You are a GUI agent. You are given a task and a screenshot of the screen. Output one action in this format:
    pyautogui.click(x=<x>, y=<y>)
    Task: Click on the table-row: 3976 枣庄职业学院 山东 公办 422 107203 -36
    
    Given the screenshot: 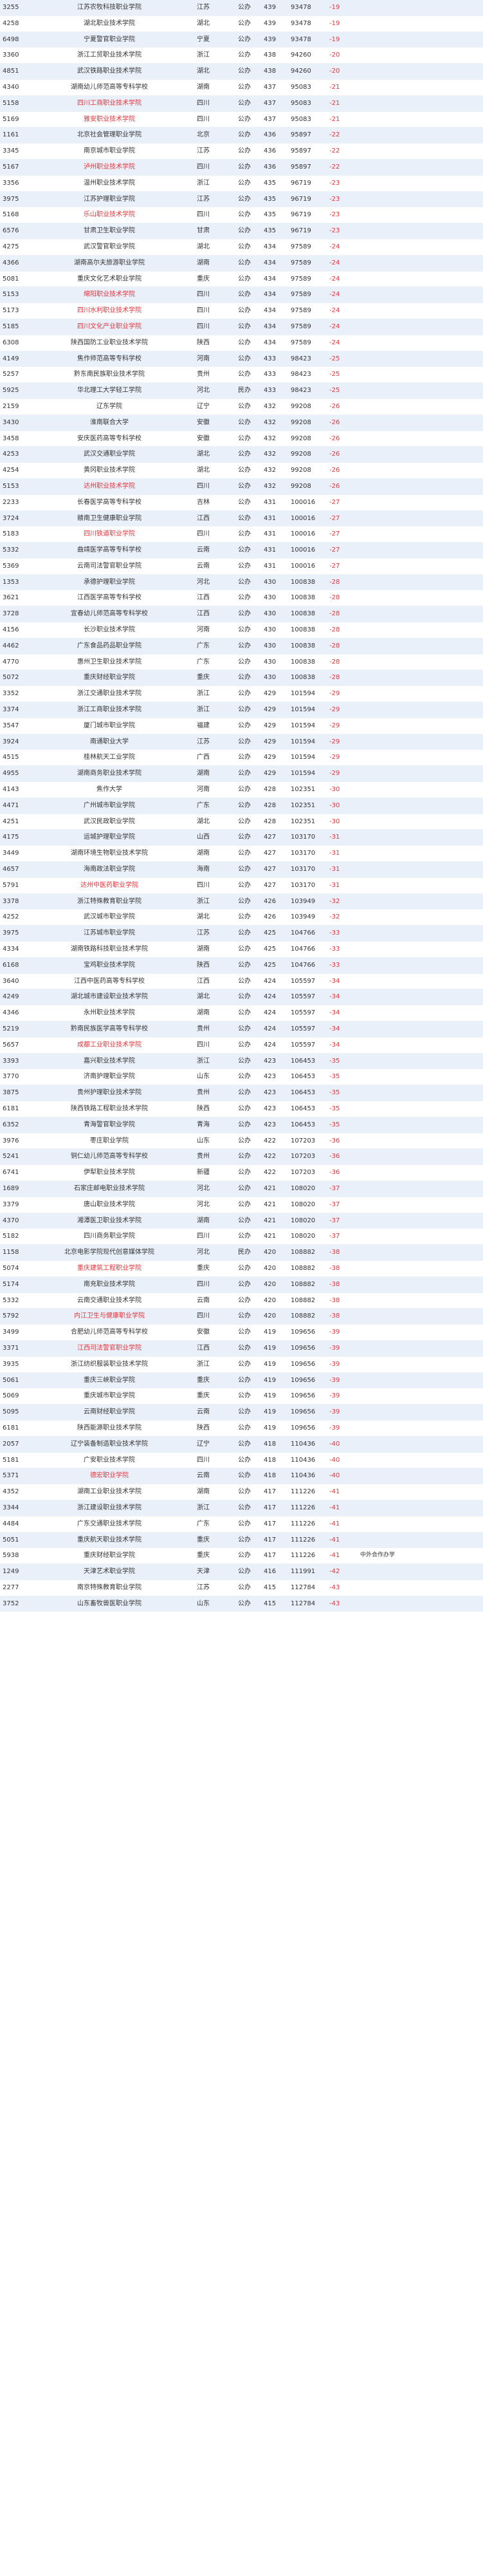 What is the action you would take?
    pyautogui.click(x=241, y=1141)
    